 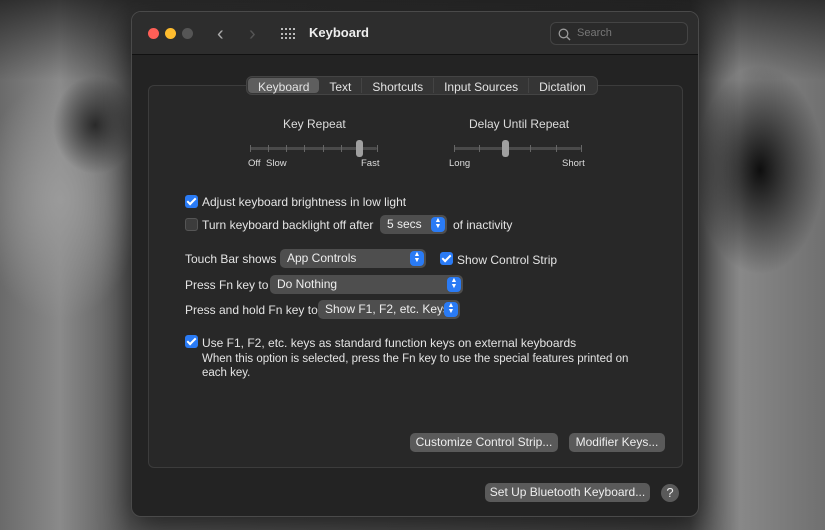 What do you see at coordinates (191, 224) in the screenshot?
I see `backlight-off-checkbox` at bounding box center [191, 224].